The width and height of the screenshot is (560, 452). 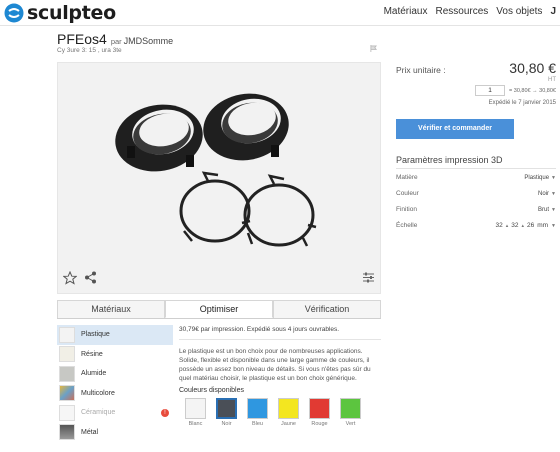 What do you see at coordinates (476, 162) in the screenshot?
I see `print-params-title: Paramètres impression 3D` at bounding box center [476, 162].